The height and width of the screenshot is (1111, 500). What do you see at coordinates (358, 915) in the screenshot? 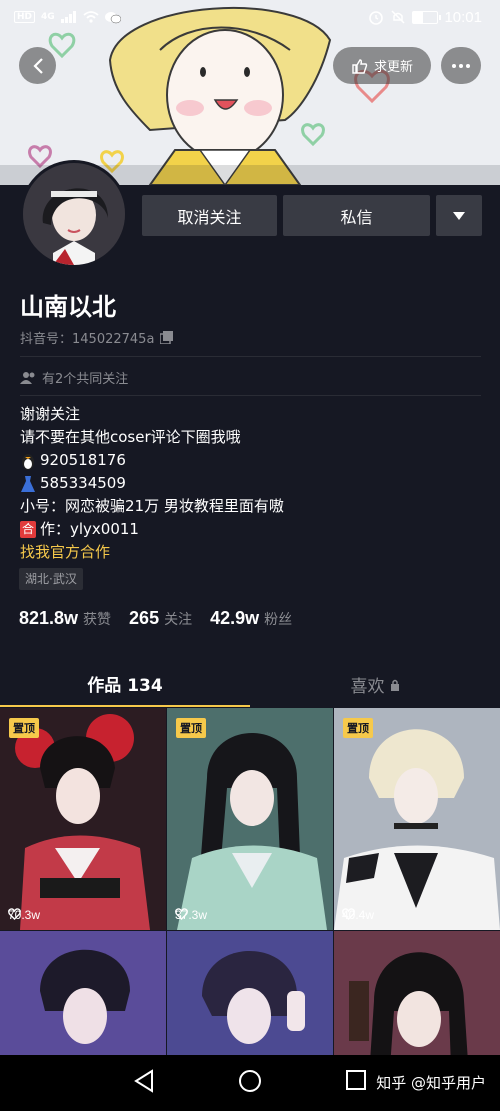
I see `video-likes: 40.4w` at bounding box center [358, 915].